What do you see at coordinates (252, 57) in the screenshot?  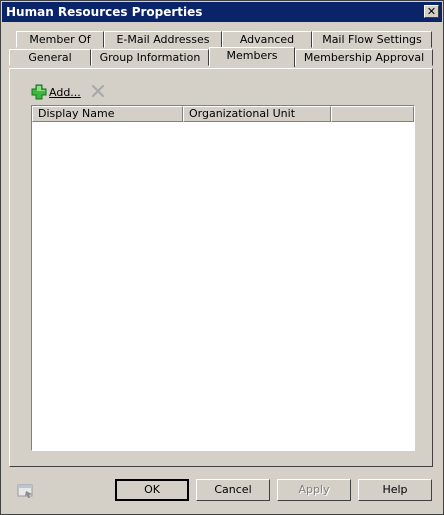 I see `tab-members: Members` at bounding box center [252, 57].